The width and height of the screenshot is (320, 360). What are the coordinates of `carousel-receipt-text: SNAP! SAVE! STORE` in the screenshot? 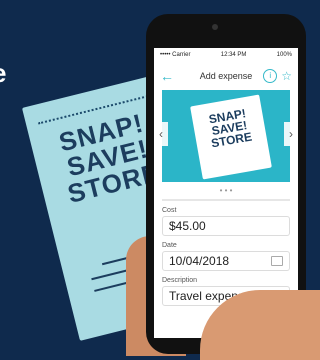 It's located at (230, 128).